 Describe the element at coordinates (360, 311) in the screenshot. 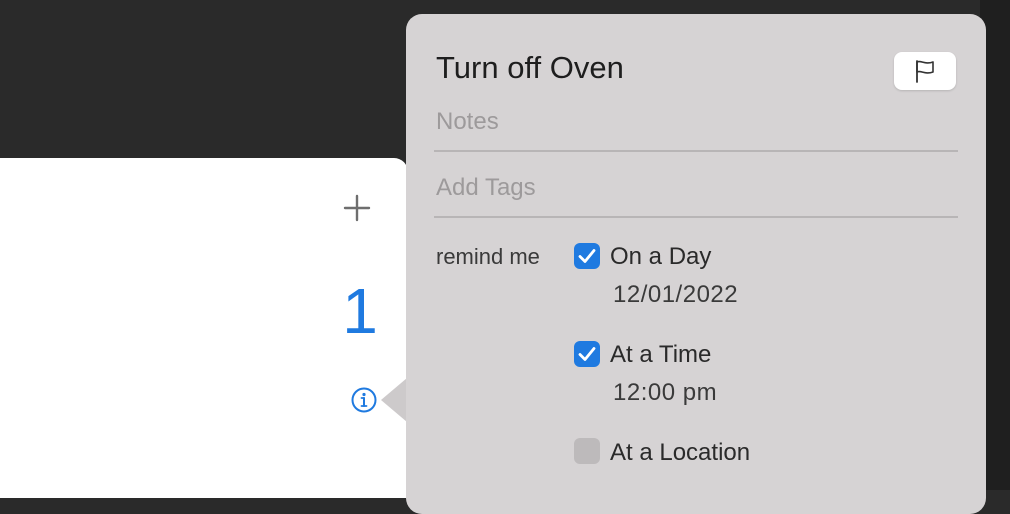

I see `reminder-count: 1` at that location.